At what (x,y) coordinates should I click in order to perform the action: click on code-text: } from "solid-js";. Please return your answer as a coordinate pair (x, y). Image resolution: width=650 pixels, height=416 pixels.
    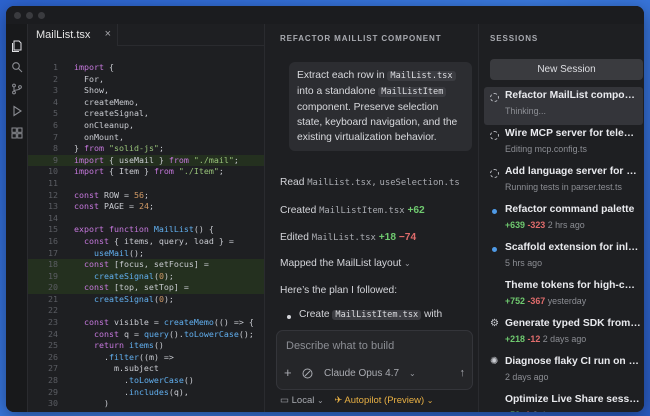
    Looking at the image, I should click on (119, 148).